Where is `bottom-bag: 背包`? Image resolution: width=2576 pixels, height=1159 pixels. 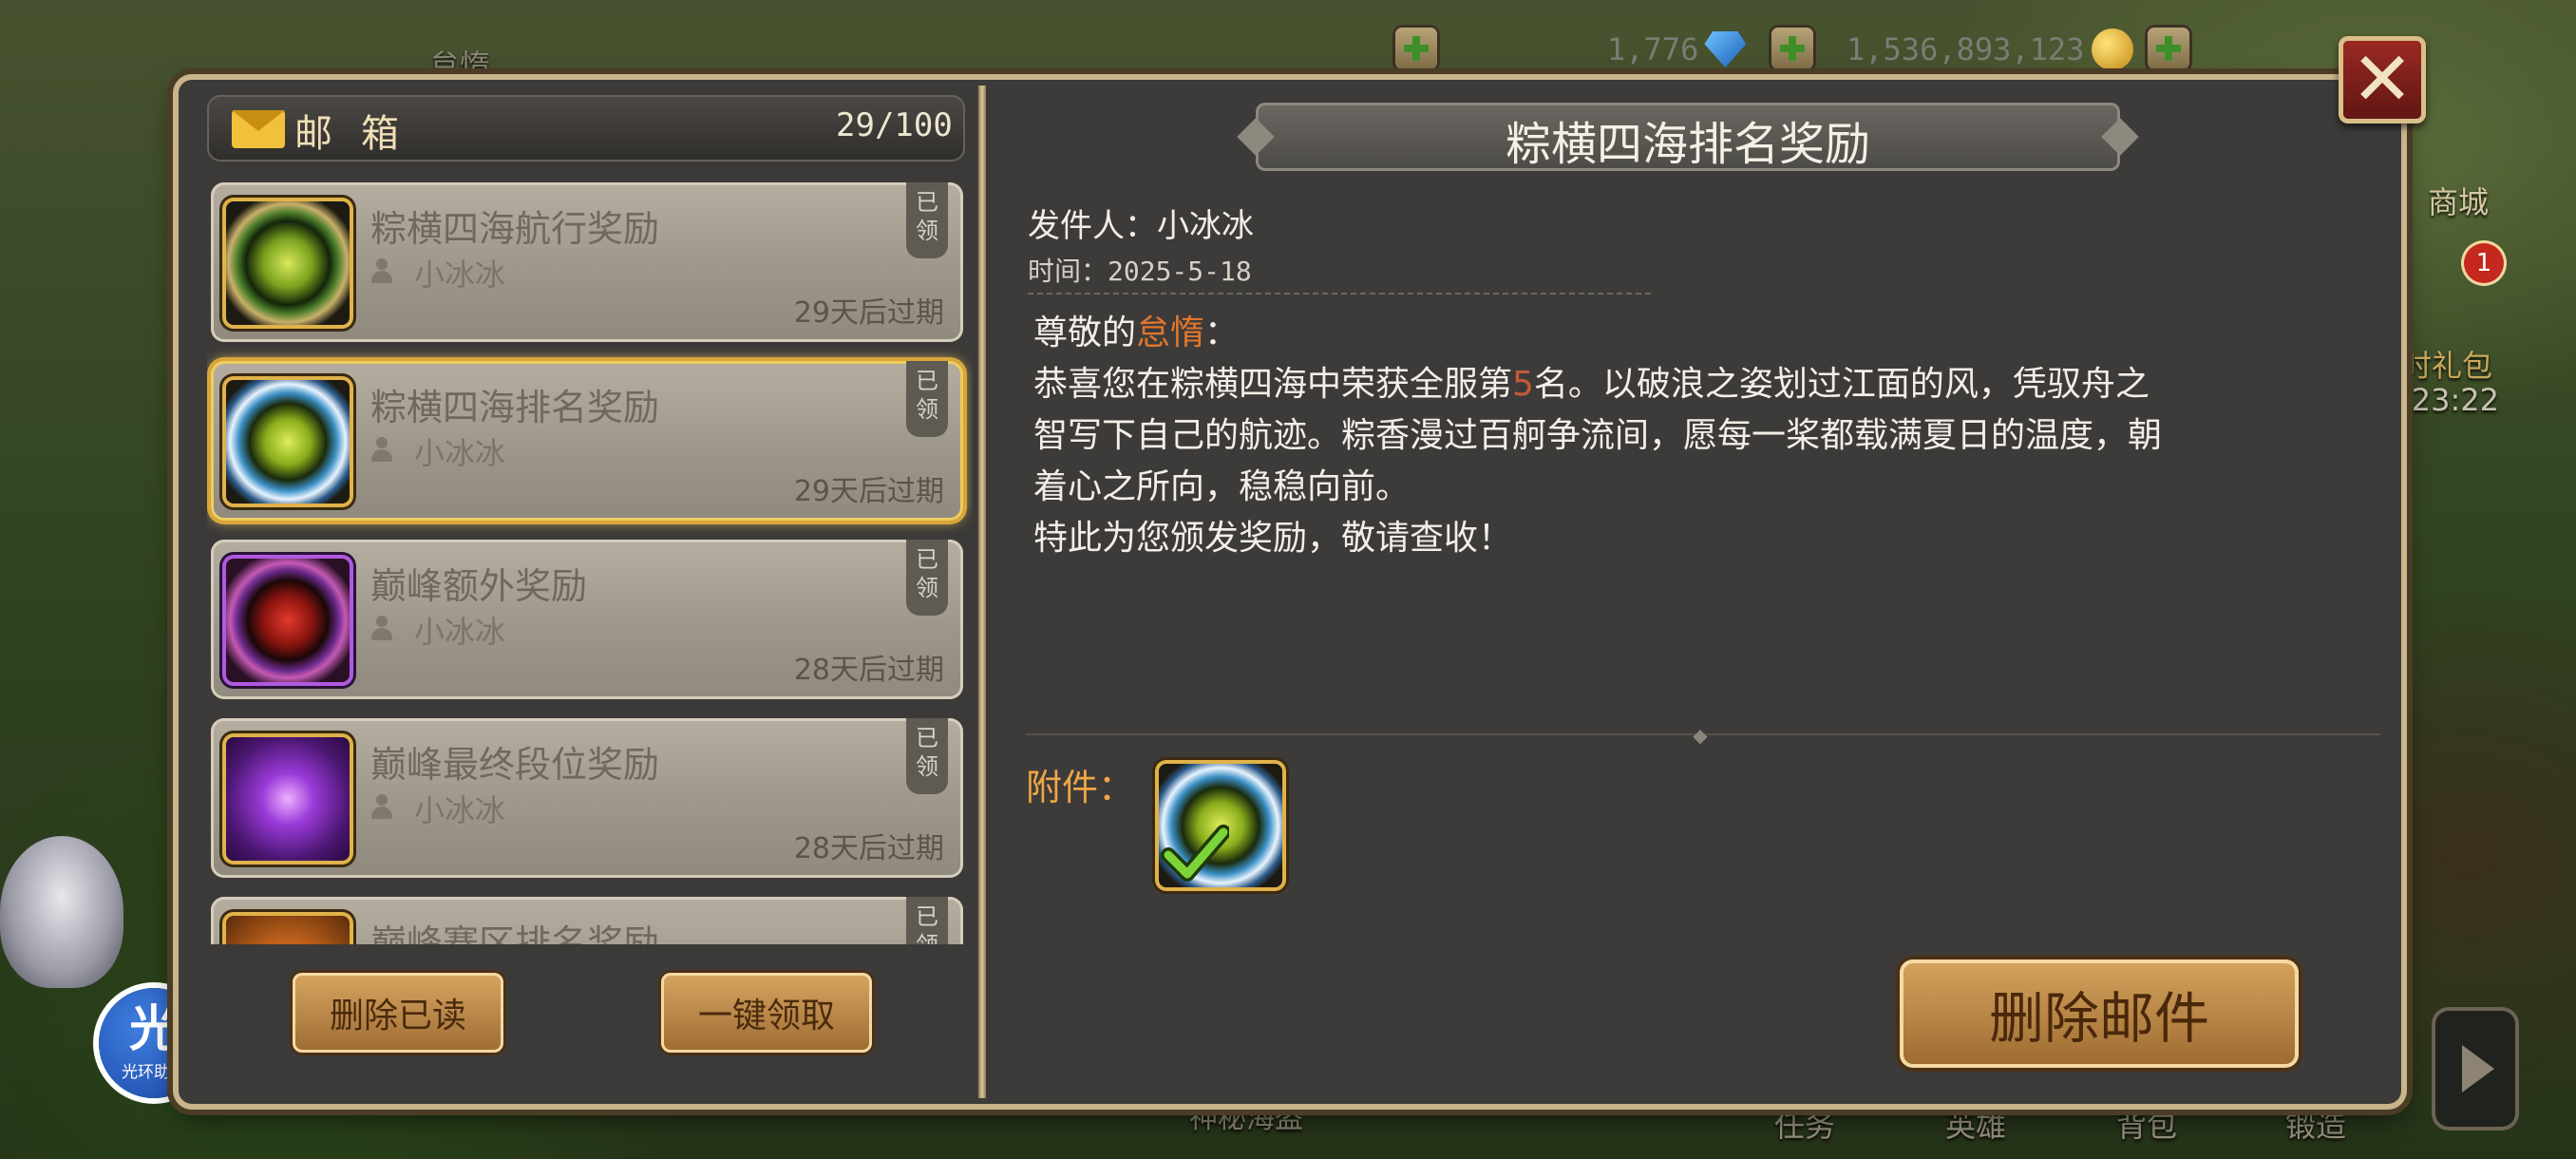
bottom-bag: 背包 is located at coordinates (2146, 1124).